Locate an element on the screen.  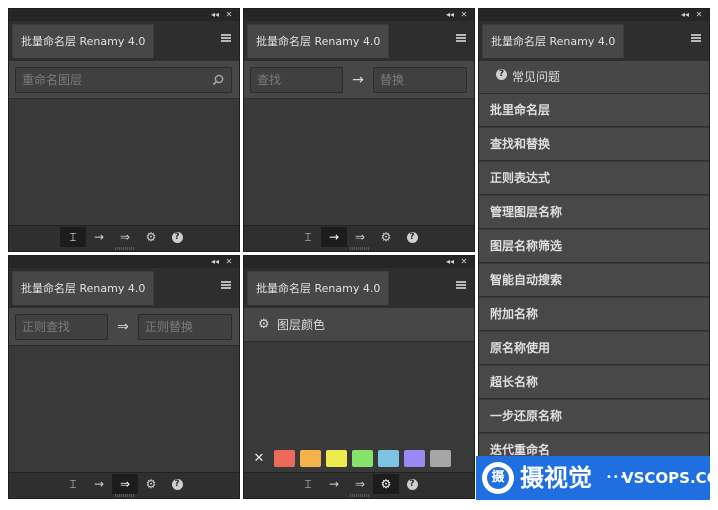
help-item-name-filter: 图层名称筛选 is located at coordinates (594, 246).